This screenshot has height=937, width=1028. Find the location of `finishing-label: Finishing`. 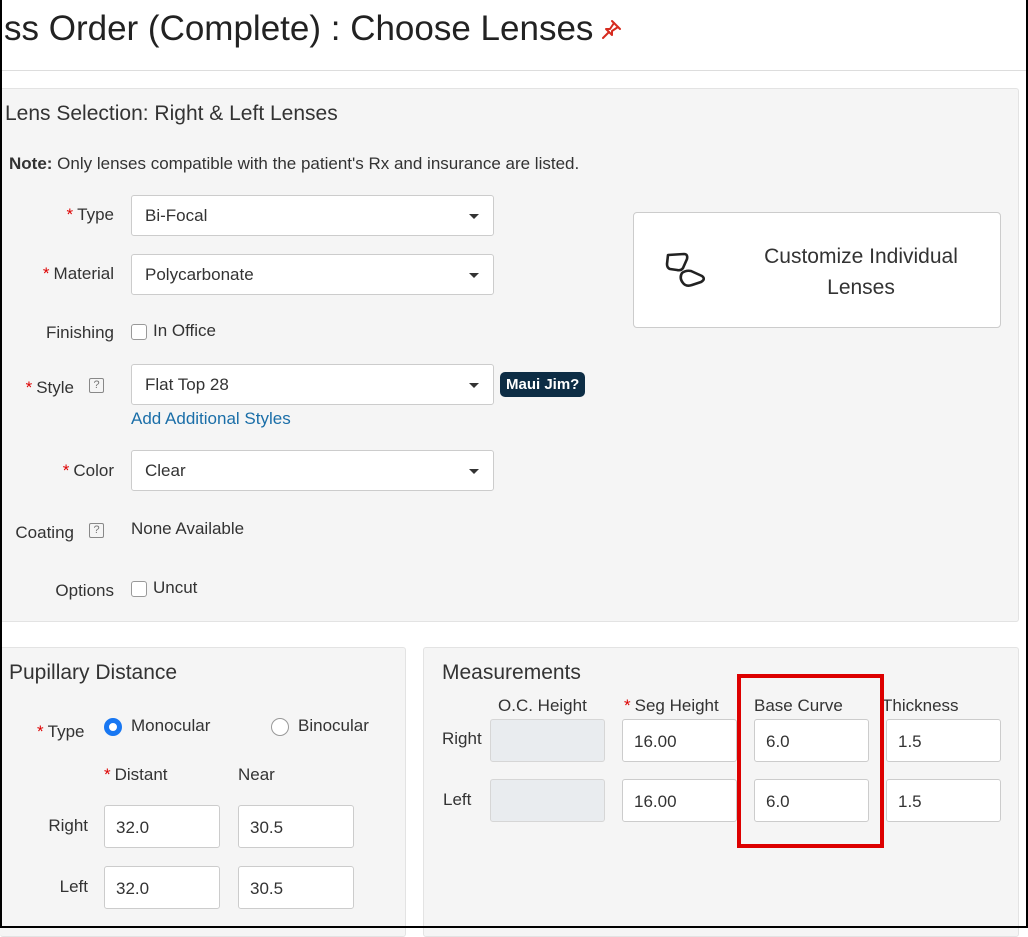

finishing-label: Finishing is located at coordinates (79, 332).